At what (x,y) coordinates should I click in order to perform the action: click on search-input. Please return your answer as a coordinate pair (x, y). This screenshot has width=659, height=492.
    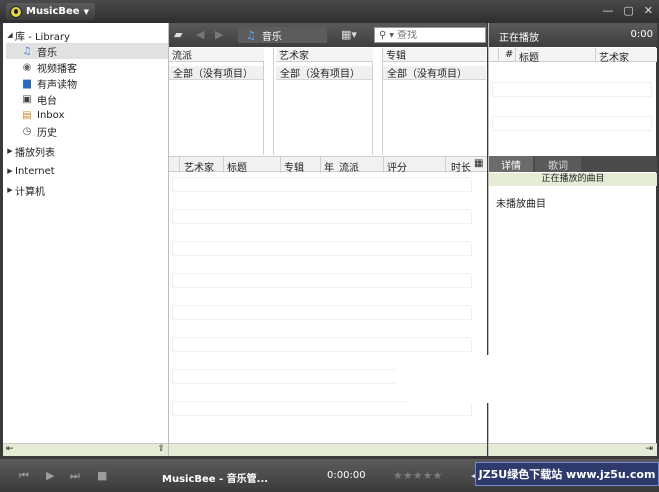
    Looking at the image, I should click on (436, 35).